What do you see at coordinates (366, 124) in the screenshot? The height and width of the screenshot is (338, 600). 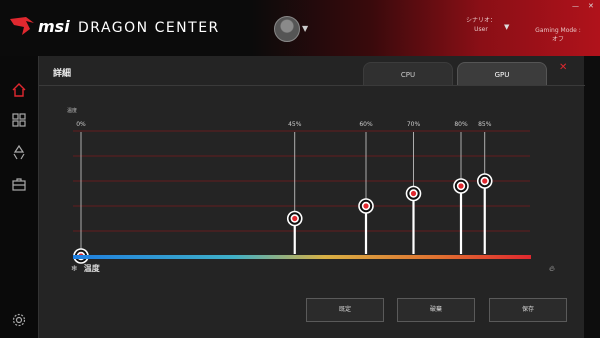 I see `tick-label-2: 60%` at bounding box center [366, 124].